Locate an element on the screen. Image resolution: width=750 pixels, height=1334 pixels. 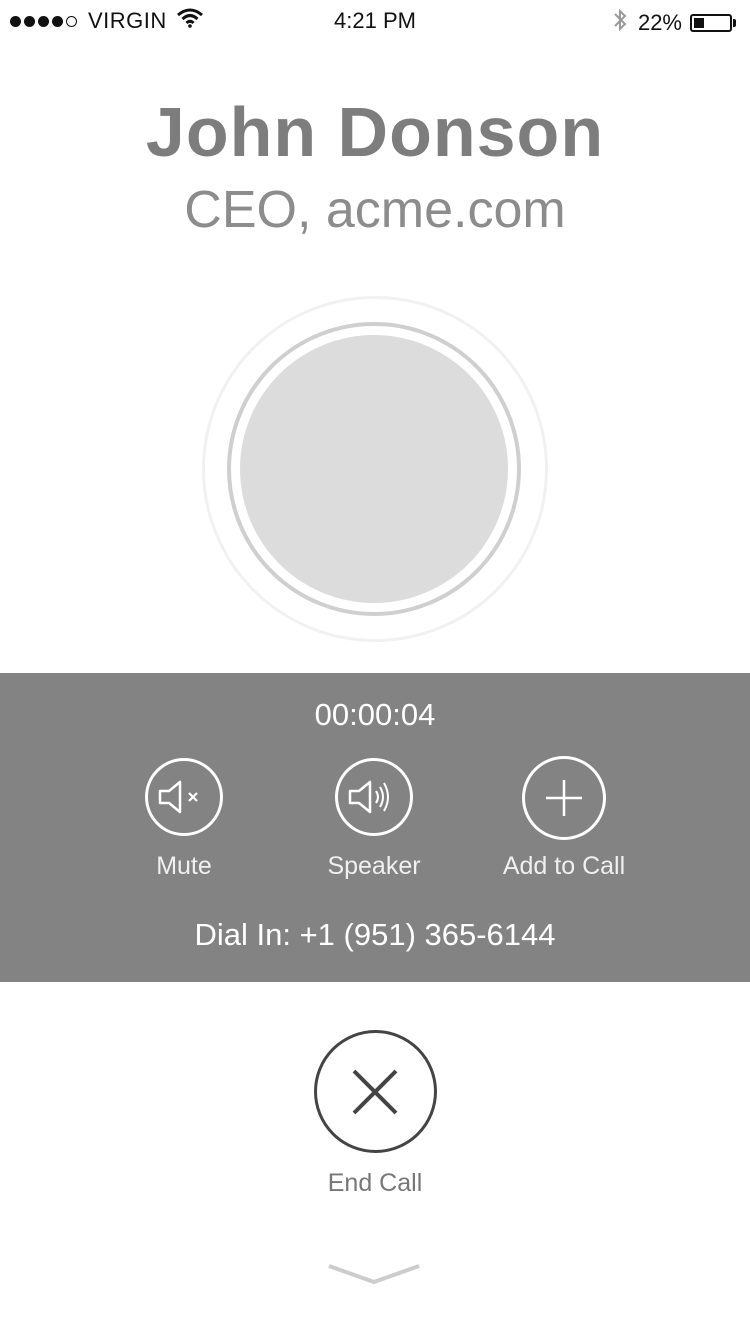
speaker-button: Speaker is located at coordinates (374, 819).